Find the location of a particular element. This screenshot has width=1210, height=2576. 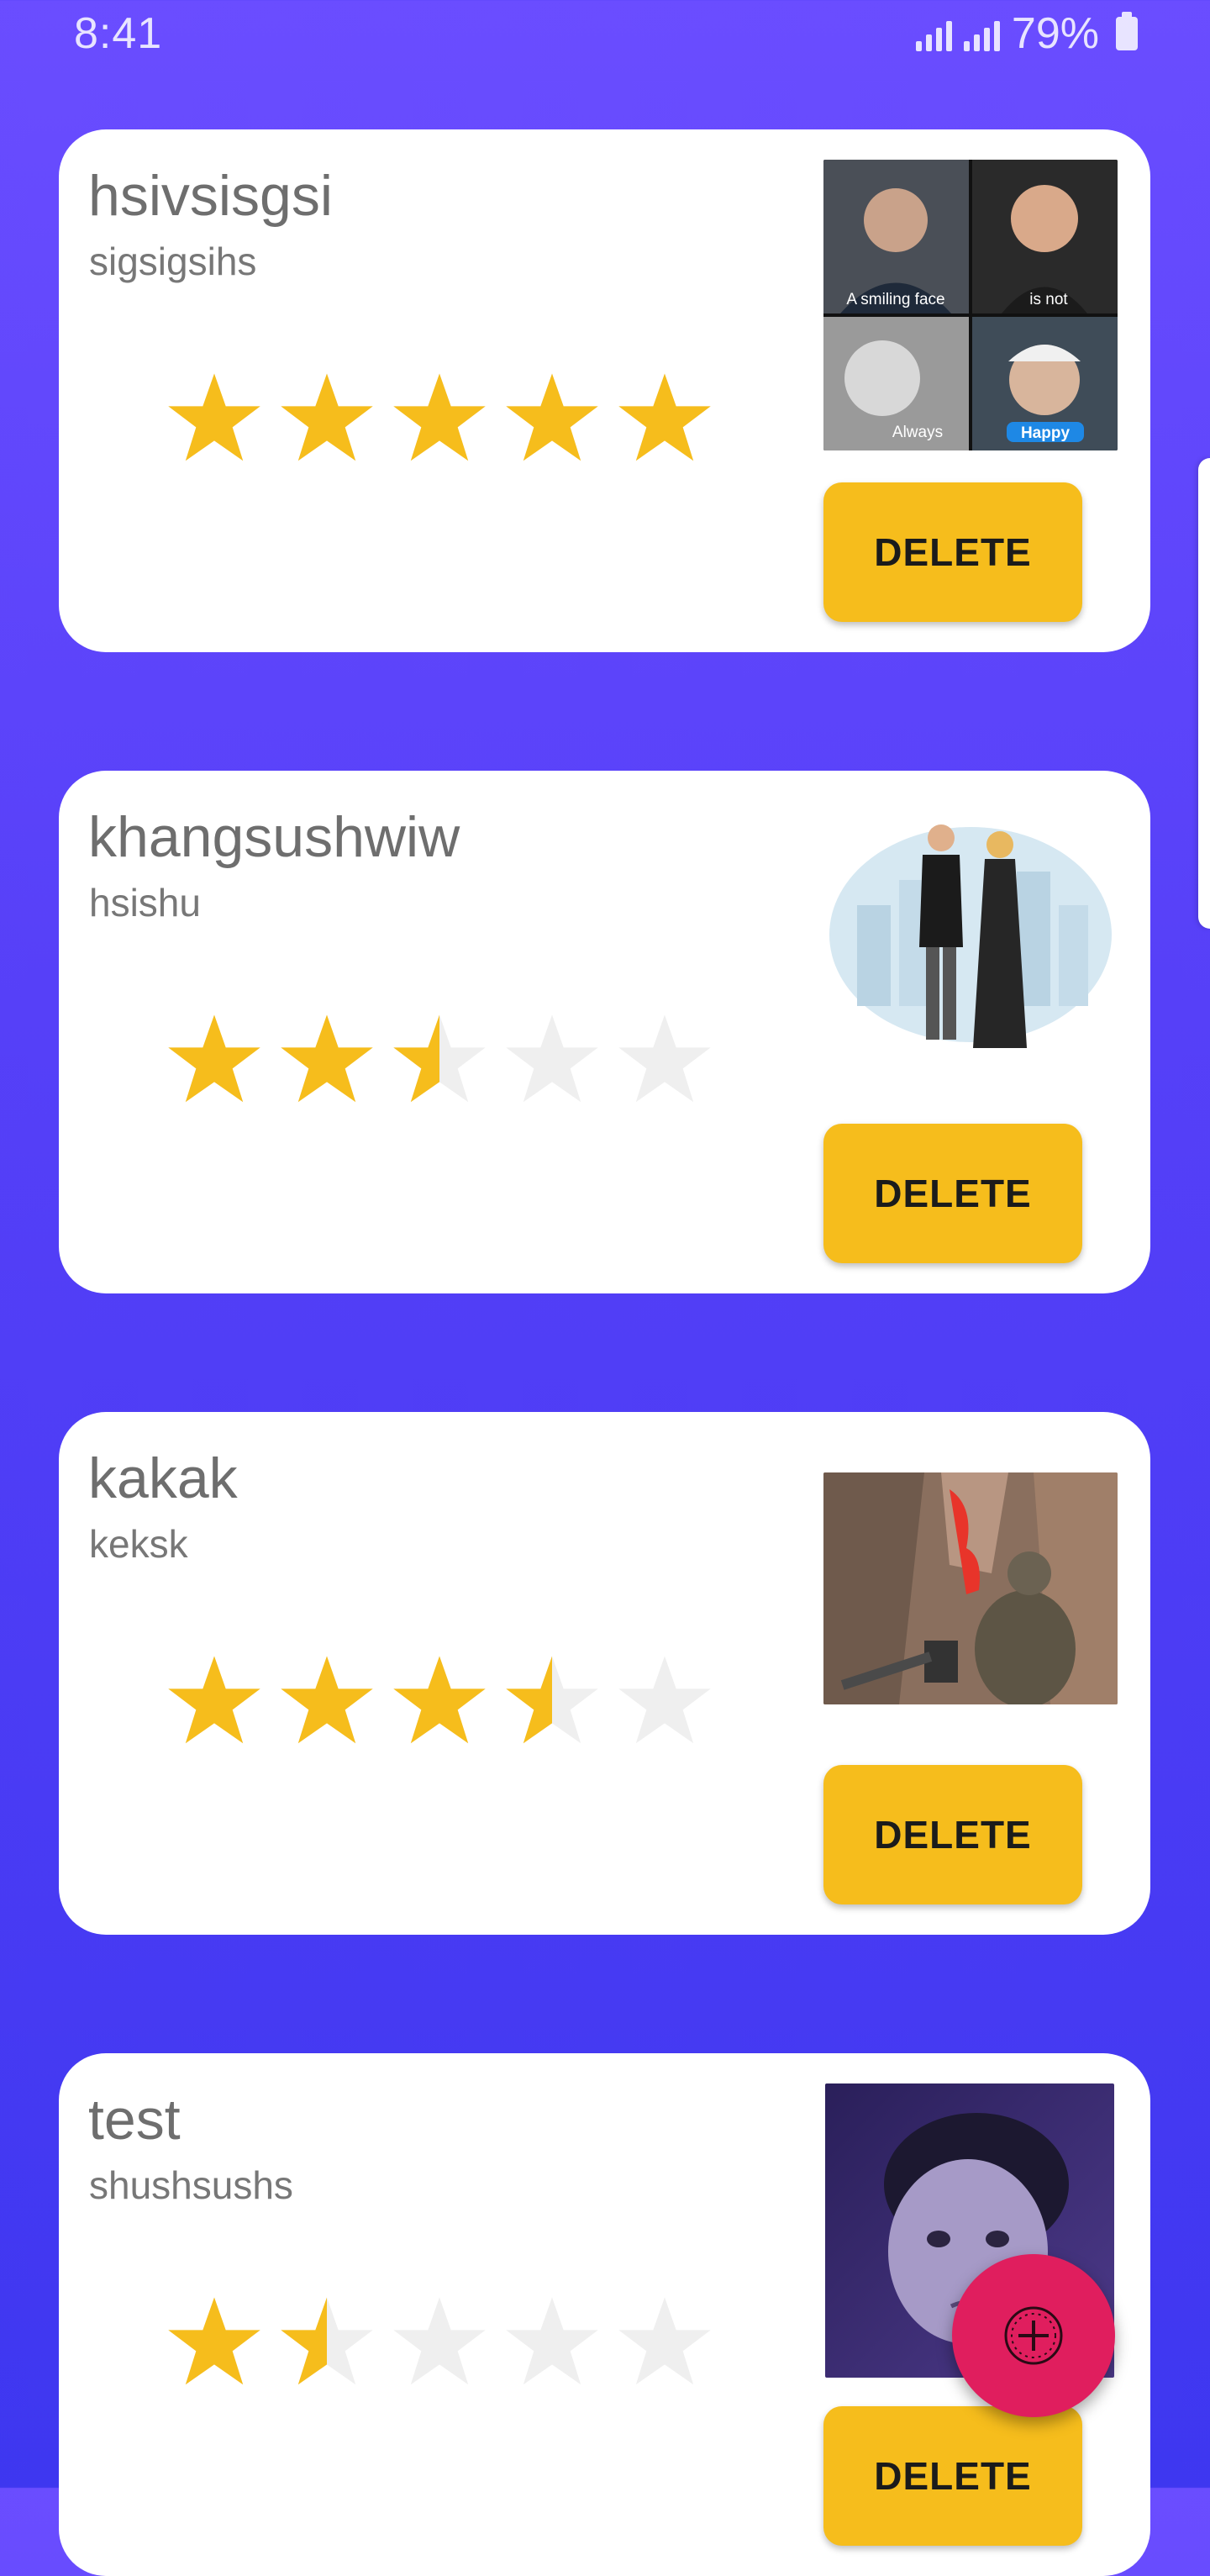

battery-percent: 79% is located at coordinates (1055, 33).